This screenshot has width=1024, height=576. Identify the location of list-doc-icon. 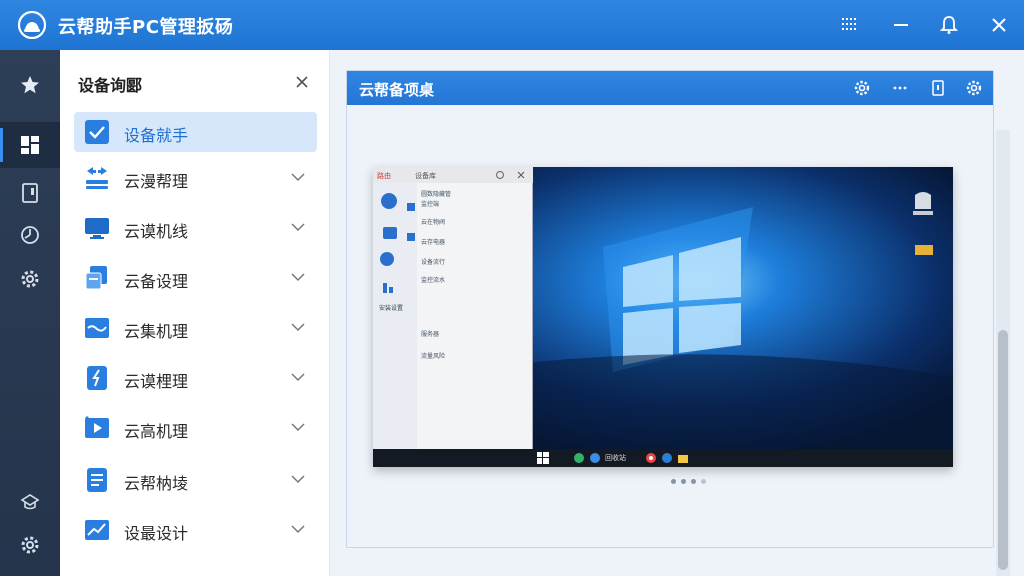
(97, 480).